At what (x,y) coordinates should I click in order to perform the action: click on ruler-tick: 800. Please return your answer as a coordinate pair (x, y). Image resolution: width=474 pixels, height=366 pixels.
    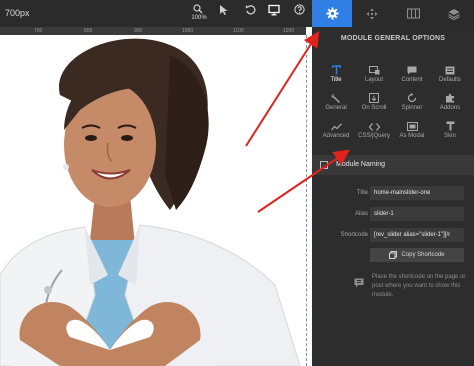
    Looking at the image, I should click on (88, 31).